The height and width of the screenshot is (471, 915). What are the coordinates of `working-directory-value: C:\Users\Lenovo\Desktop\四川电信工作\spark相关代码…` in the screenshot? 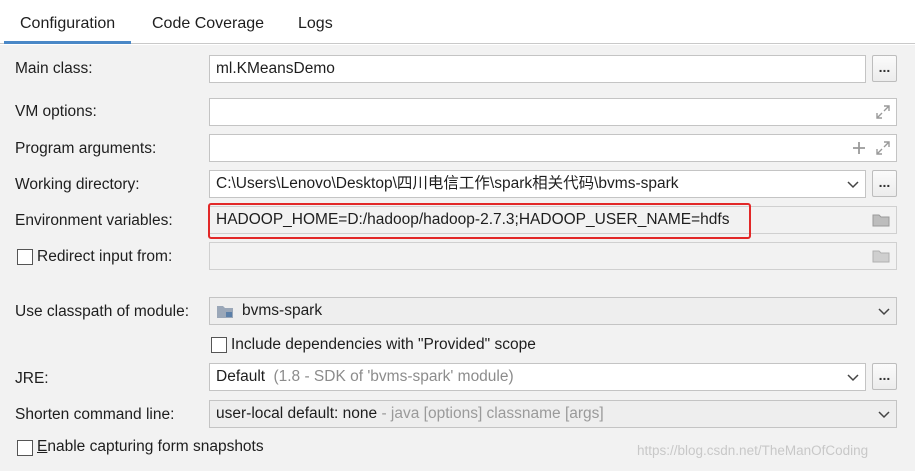 It's located at (447, 183).